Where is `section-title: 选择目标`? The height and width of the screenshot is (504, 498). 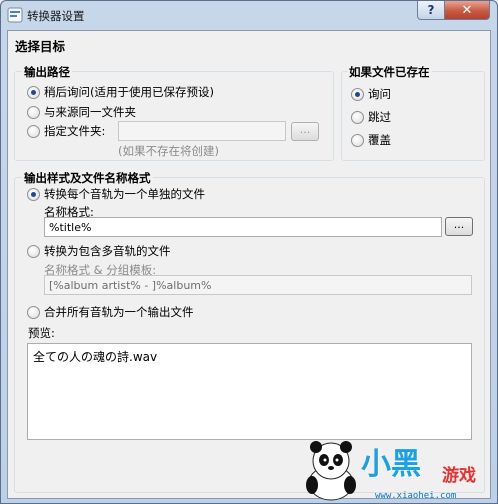 section-title: 选择目标 is located at coordinates (40, 46).